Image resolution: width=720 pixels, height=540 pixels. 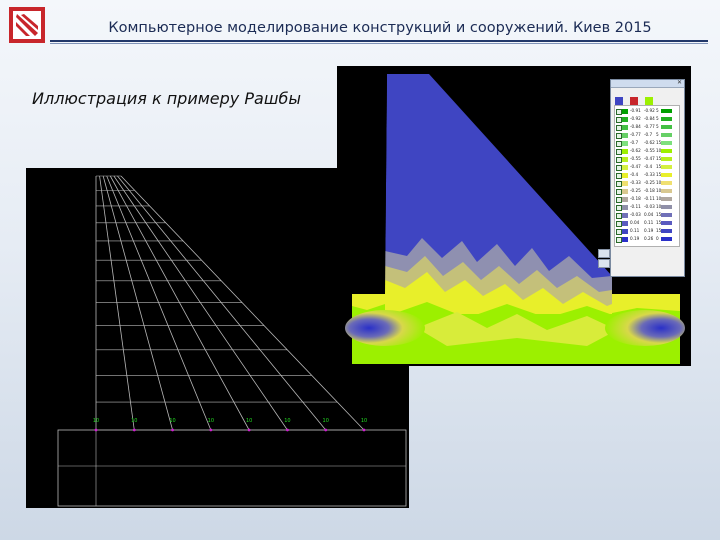 I want to click on legend-row-min: -0.91, so click(x=635, y=110).